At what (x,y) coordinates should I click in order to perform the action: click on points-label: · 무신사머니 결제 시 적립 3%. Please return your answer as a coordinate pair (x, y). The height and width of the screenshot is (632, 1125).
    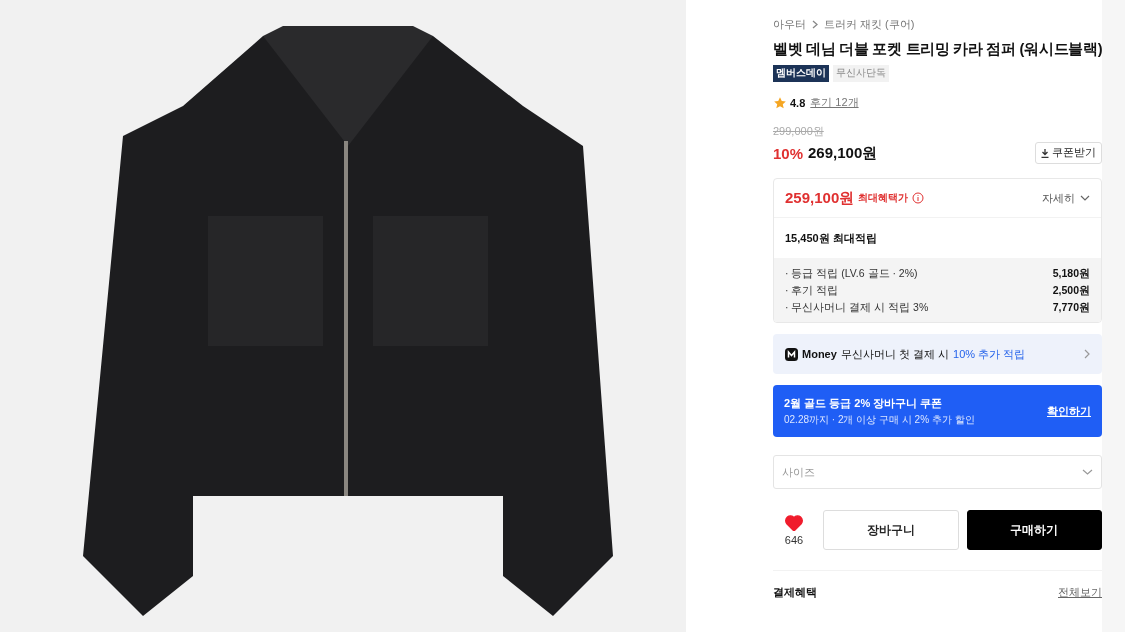
    Looking at the image, I should click on (857, 307).